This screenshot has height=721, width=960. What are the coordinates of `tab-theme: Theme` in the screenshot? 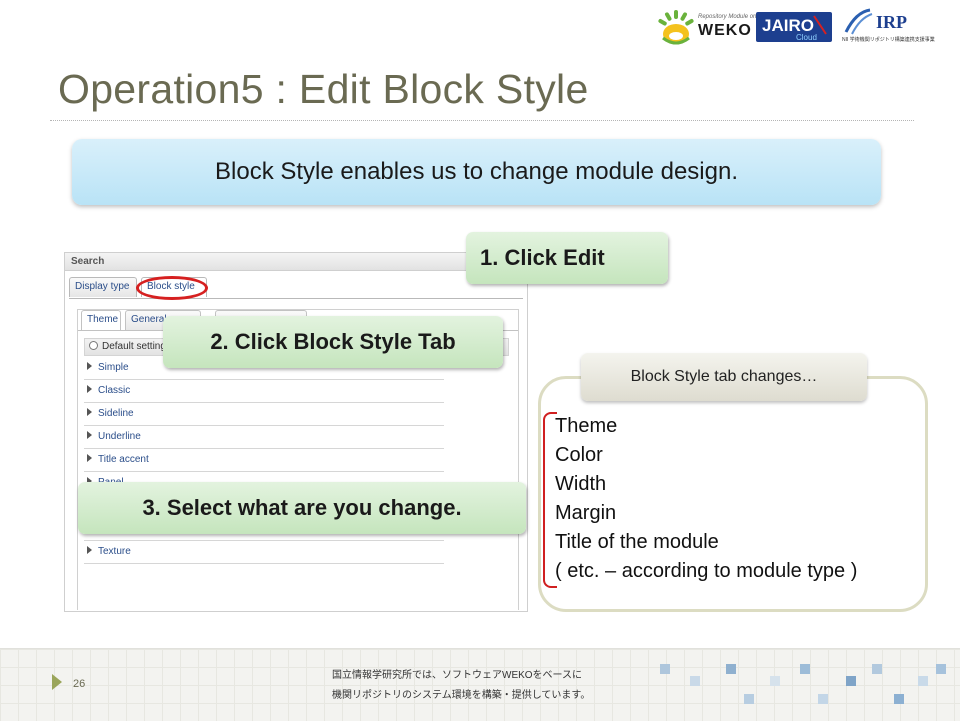 It's located at (101, 320).